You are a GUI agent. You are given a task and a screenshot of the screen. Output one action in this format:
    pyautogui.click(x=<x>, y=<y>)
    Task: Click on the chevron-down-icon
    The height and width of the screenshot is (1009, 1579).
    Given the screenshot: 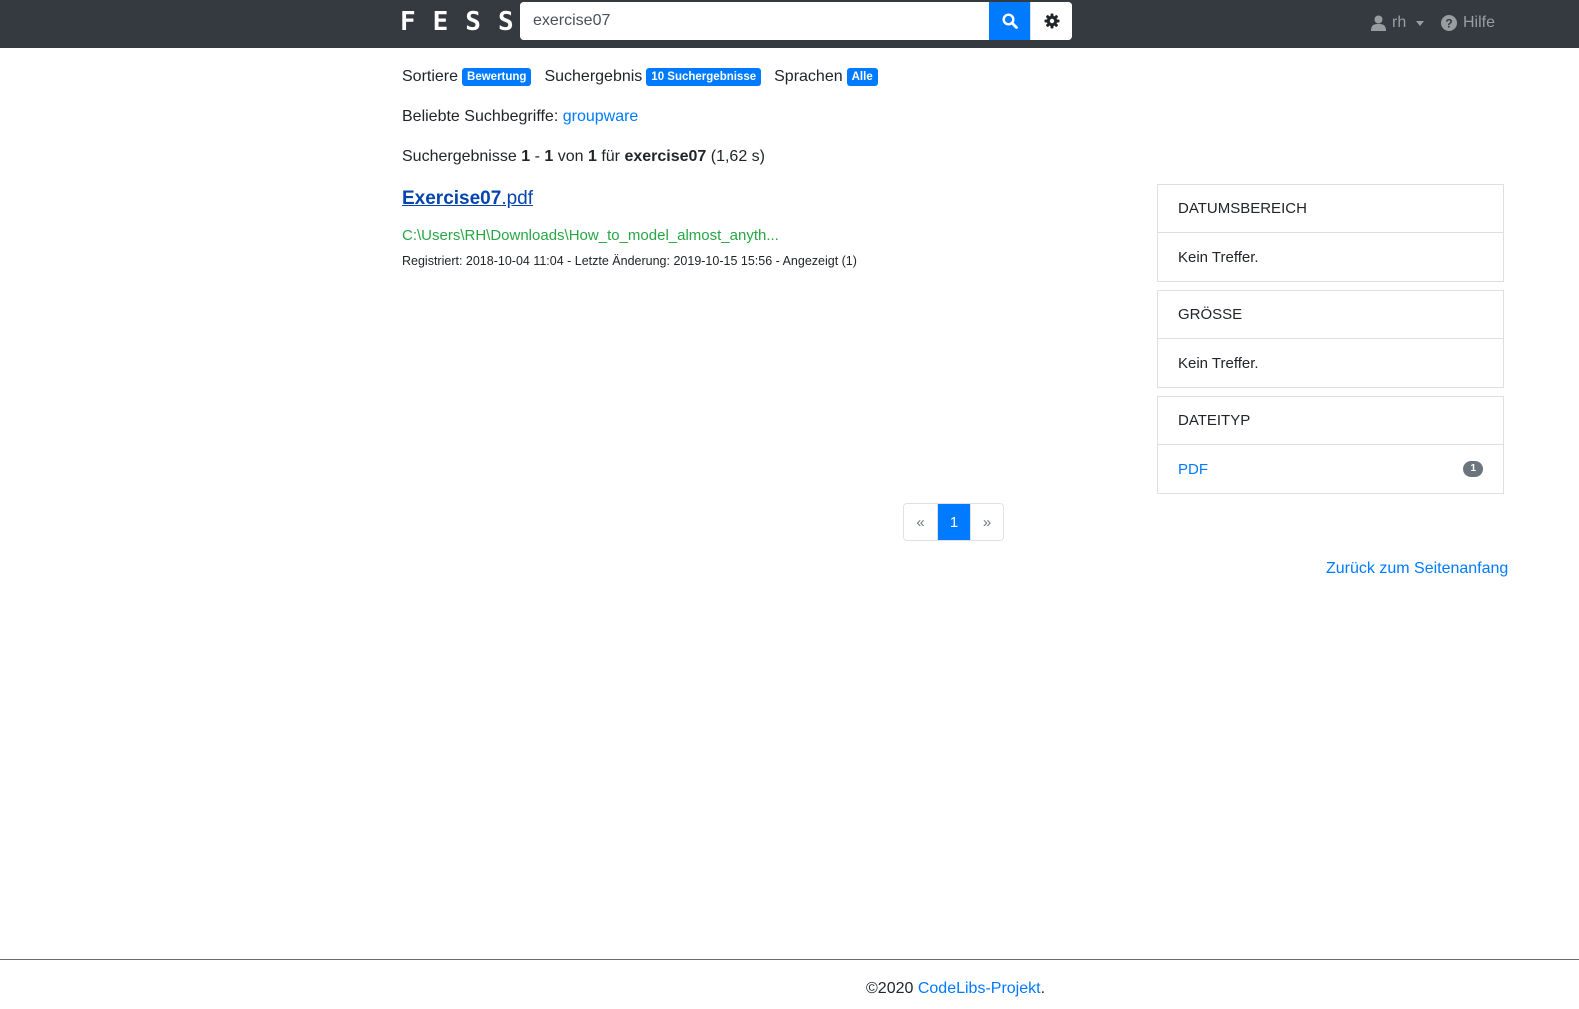 What is the action you would take?
    pyautogui.click(x=1420, y=23)
    